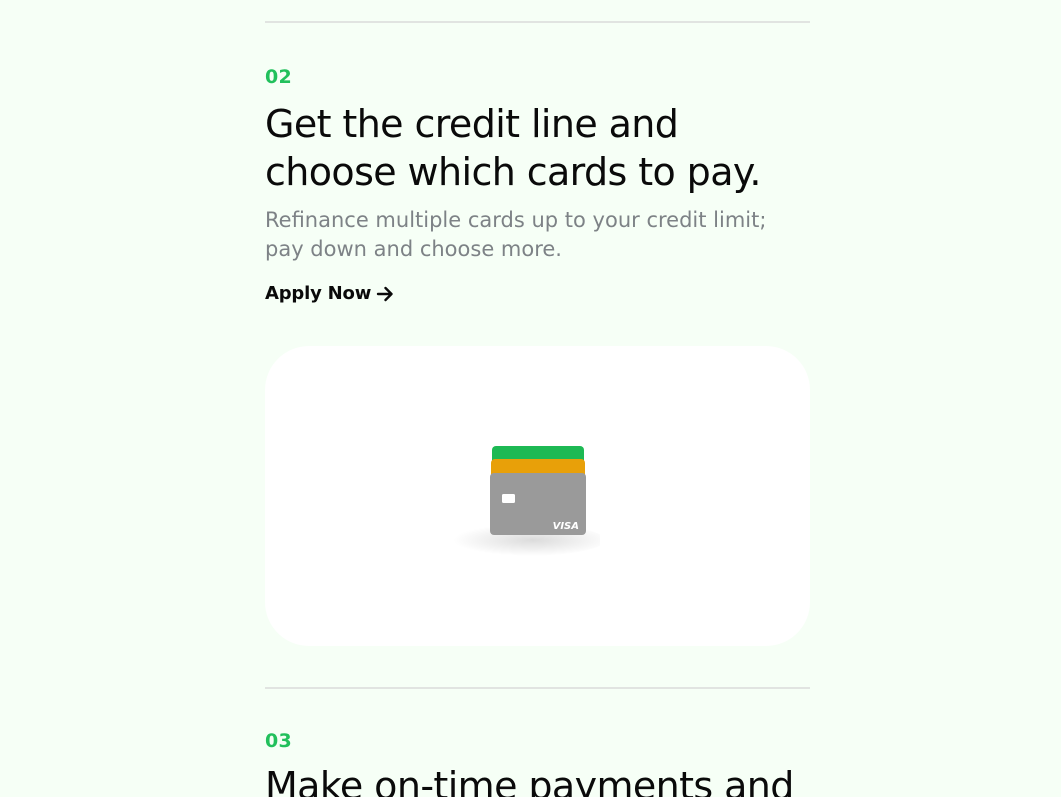 This screenshot has width=1061, height=797. Describe the element at coordinates (413, 249) in the screenshot. I see `description-line-2: pay down and choose more.` at that location.